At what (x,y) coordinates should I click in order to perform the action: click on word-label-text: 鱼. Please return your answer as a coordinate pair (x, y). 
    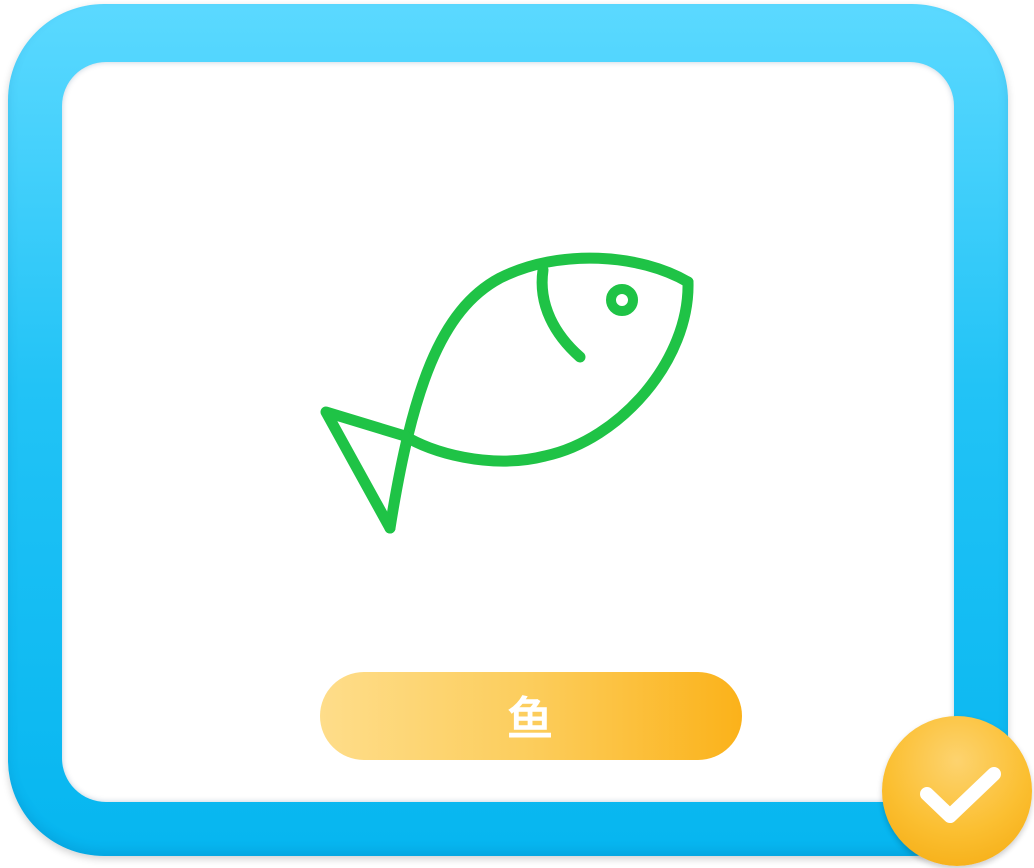
    Looking at the image, I should click on (531, 719).